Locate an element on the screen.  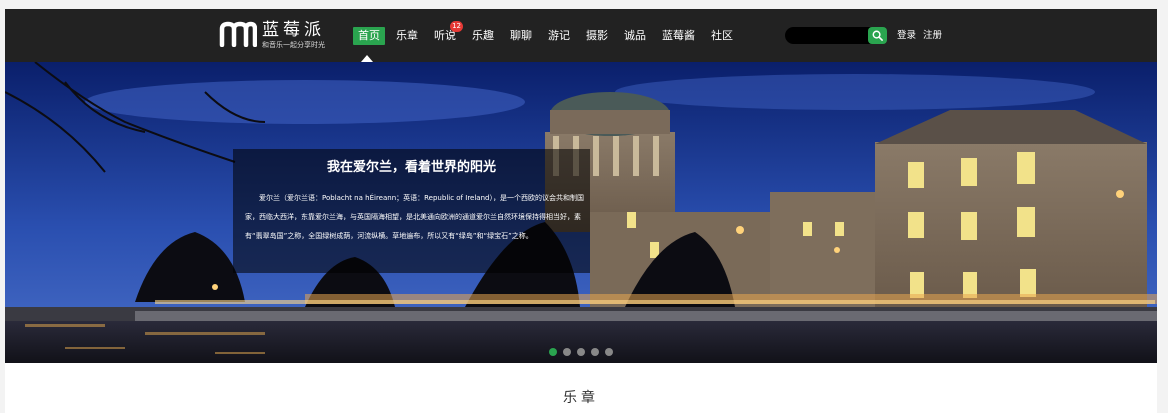
logo-slogan: 和音乐一起分享时光 is located at coordinates (293, 45).